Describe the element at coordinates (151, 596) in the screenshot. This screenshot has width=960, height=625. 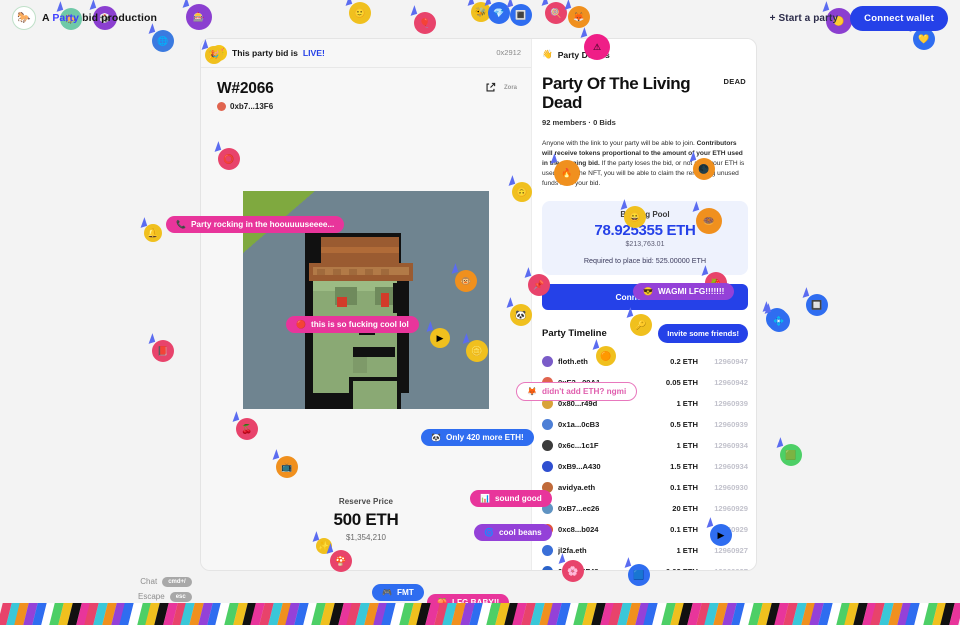
I see `escape-hint-label: Escape` at that location.